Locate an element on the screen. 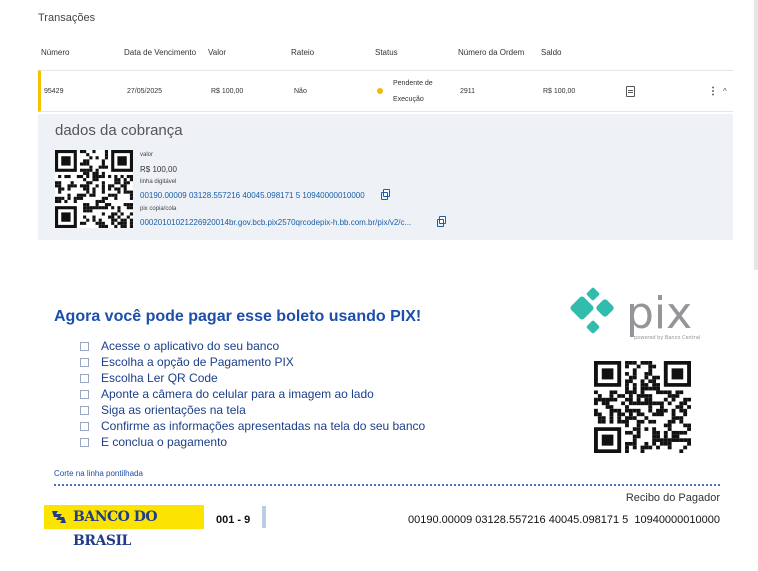  cell-saldo: R$ 100,00 is located at coordinates (559, 91).